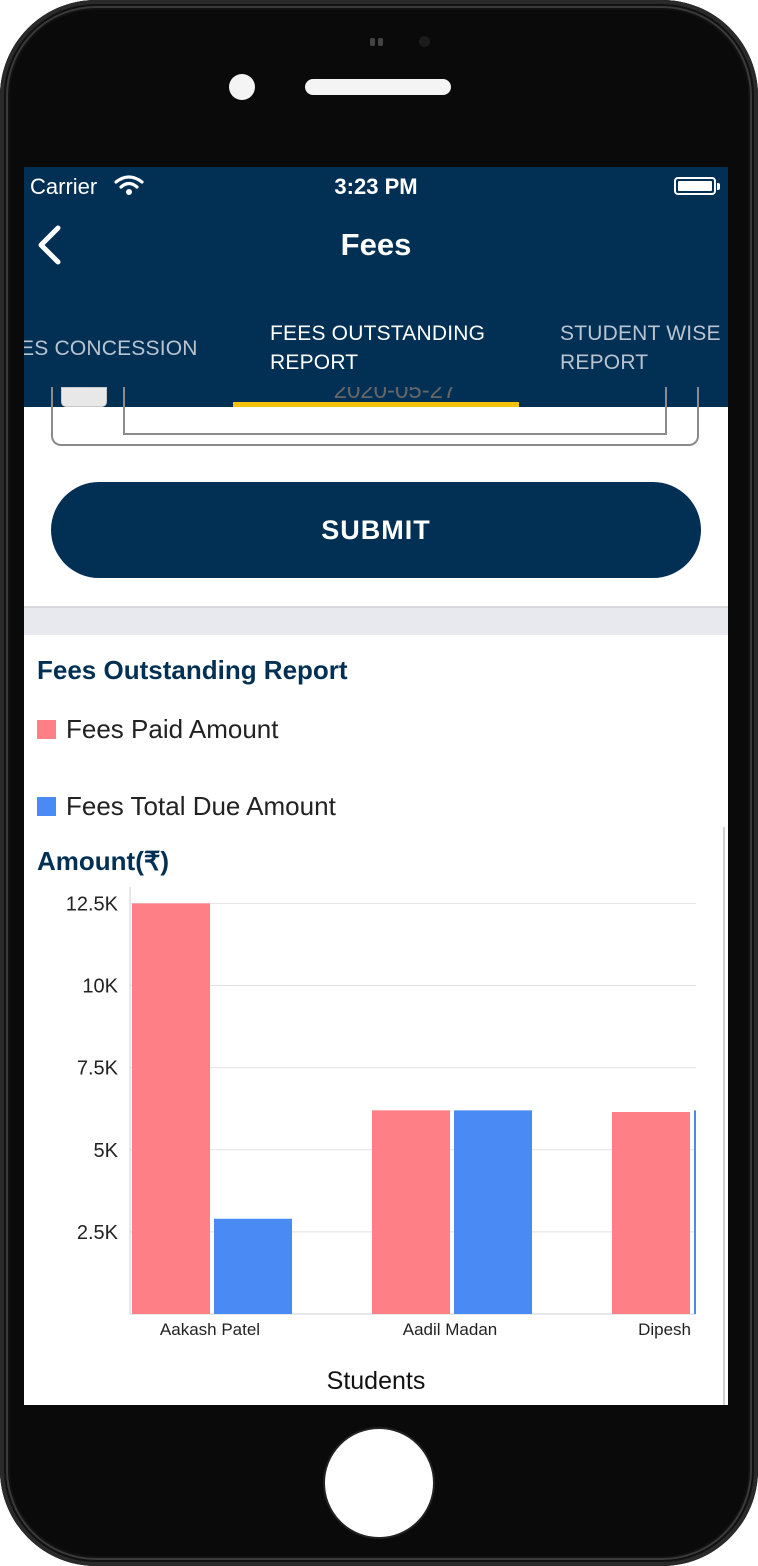 This screenshot has height=1566, width=758. What do you see at coordinates (376, 620) in the screenshot?
I see `section-divider` at bounding box center [376, 620].